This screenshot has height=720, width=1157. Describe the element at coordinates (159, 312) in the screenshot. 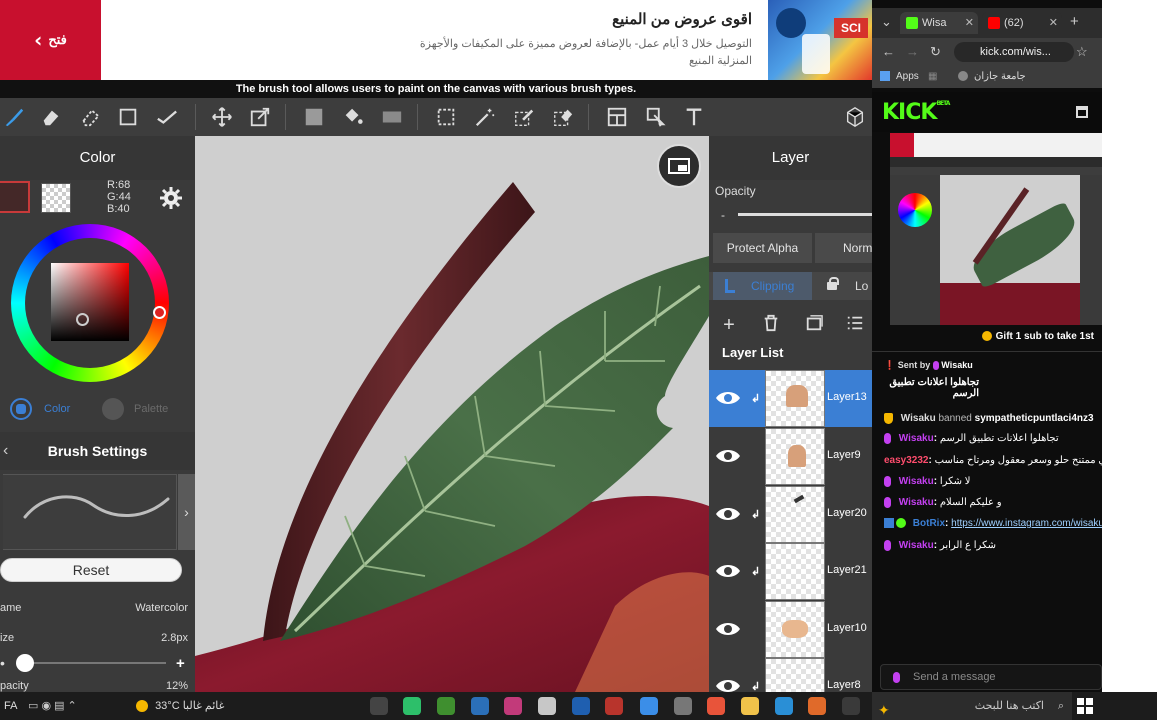

I see `hue-picker-handle` at that location.